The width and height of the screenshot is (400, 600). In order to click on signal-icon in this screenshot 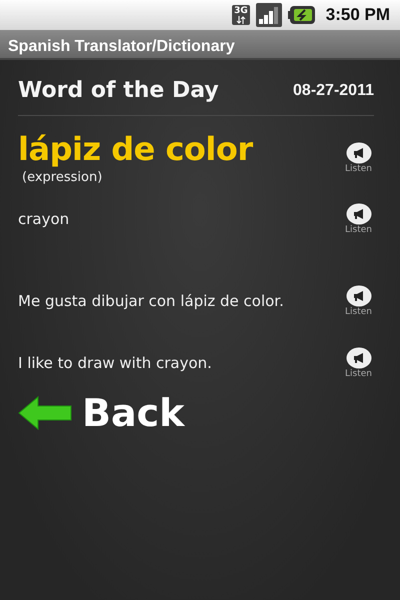, I will do `click(269, 15)`.